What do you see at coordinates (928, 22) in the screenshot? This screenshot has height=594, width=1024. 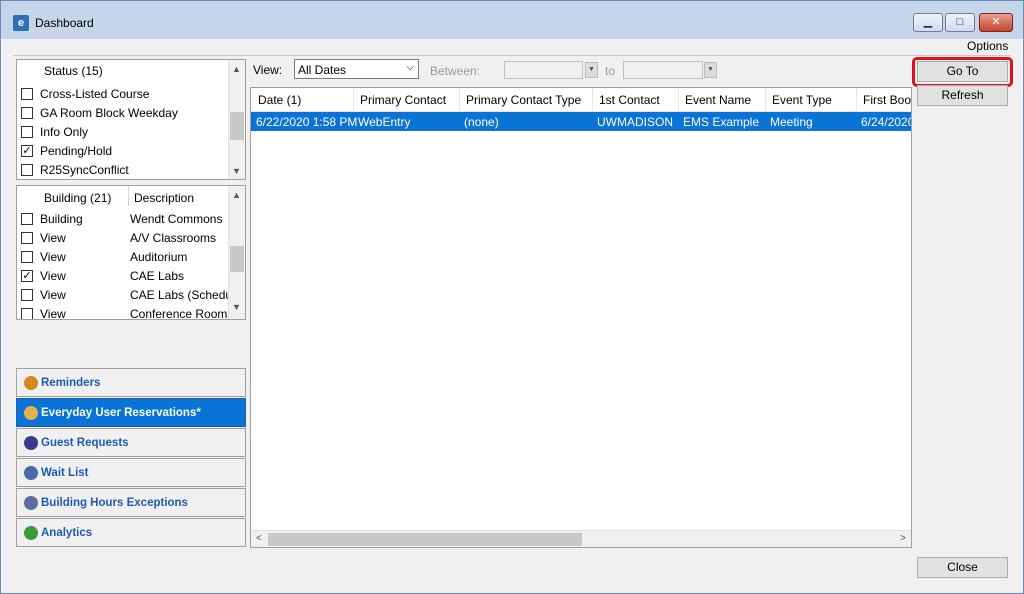 I see `minimize-button: ▁` at bounding box center [928, 22].